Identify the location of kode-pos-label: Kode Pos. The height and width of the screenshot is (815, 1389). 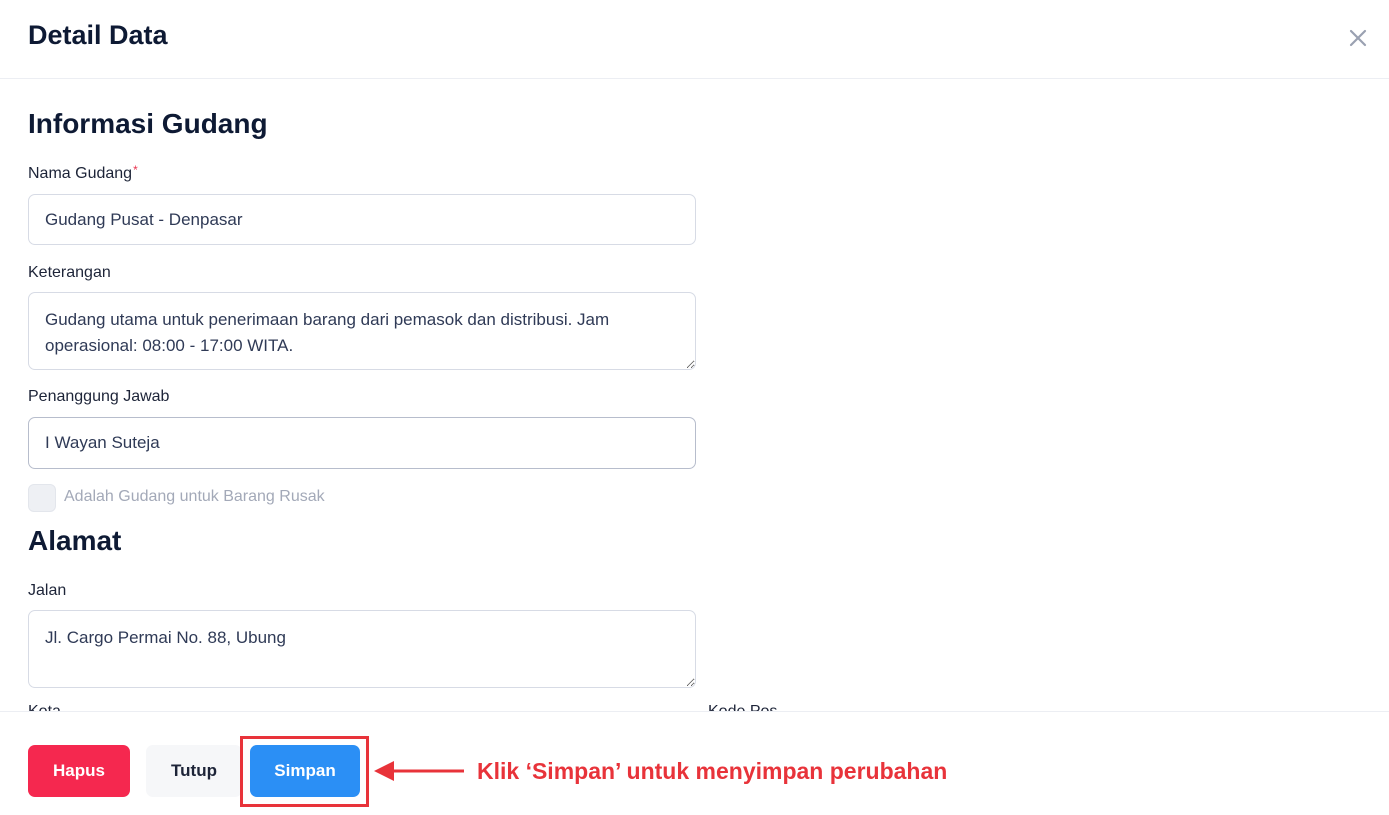
(742, 707).